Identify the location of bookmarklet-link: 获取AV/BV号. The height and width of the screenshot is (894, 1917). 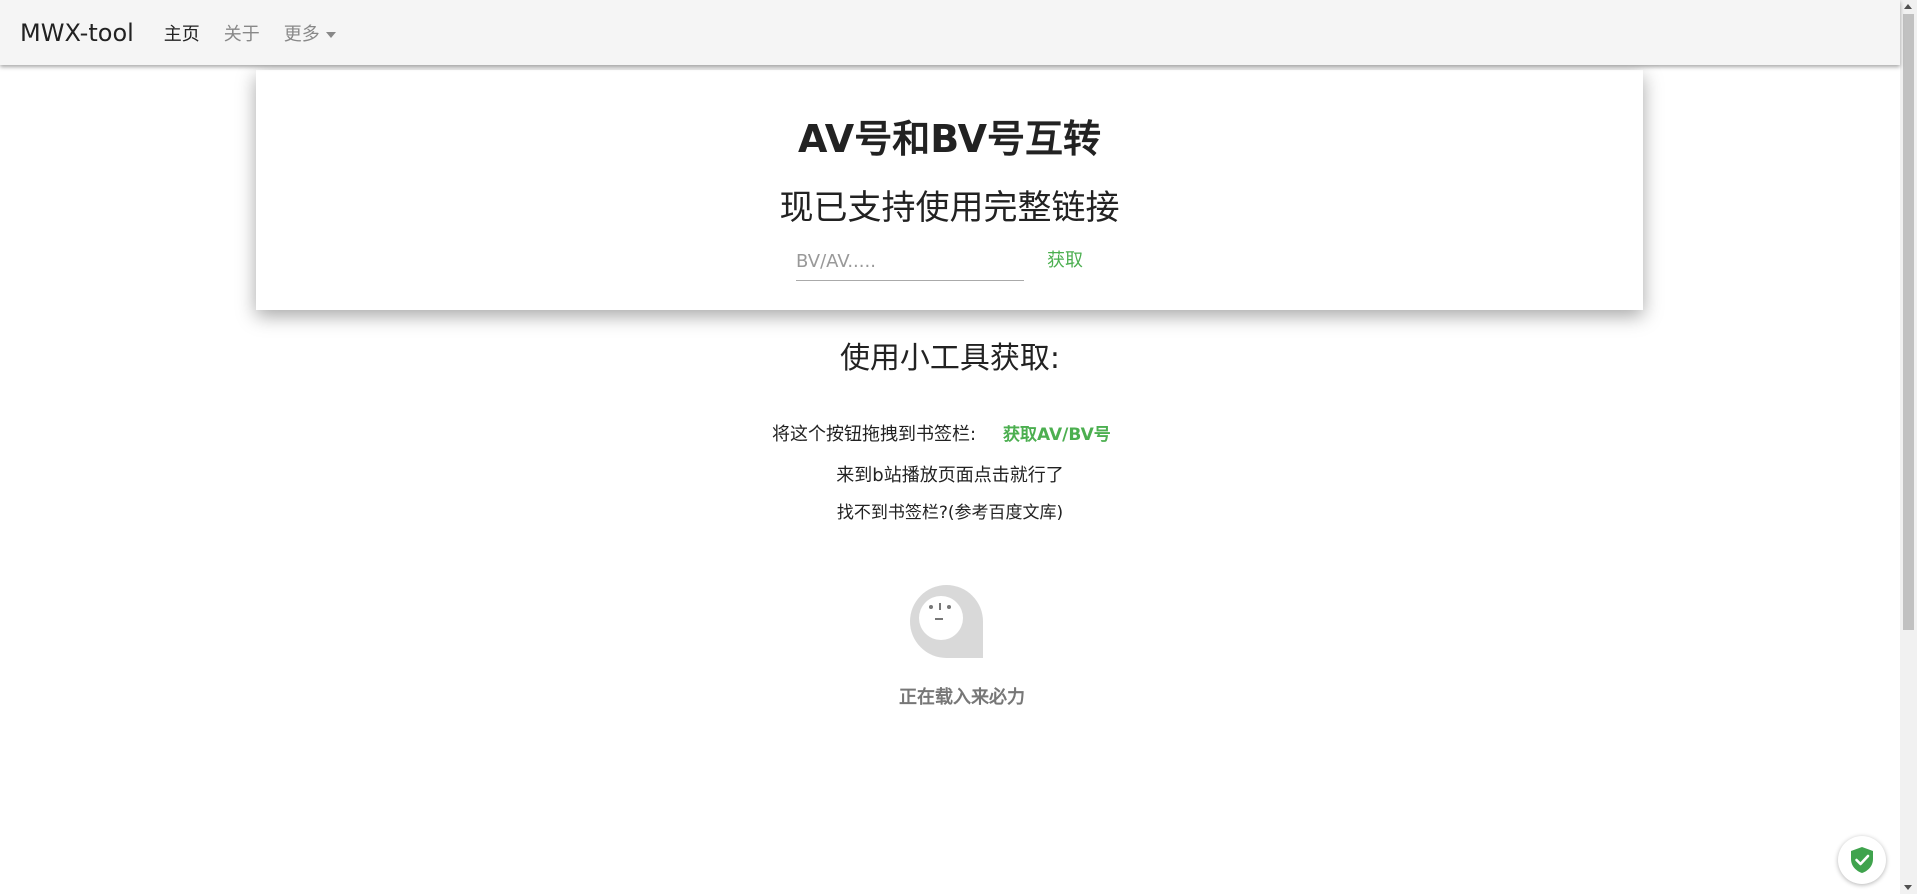
(1057, 432).